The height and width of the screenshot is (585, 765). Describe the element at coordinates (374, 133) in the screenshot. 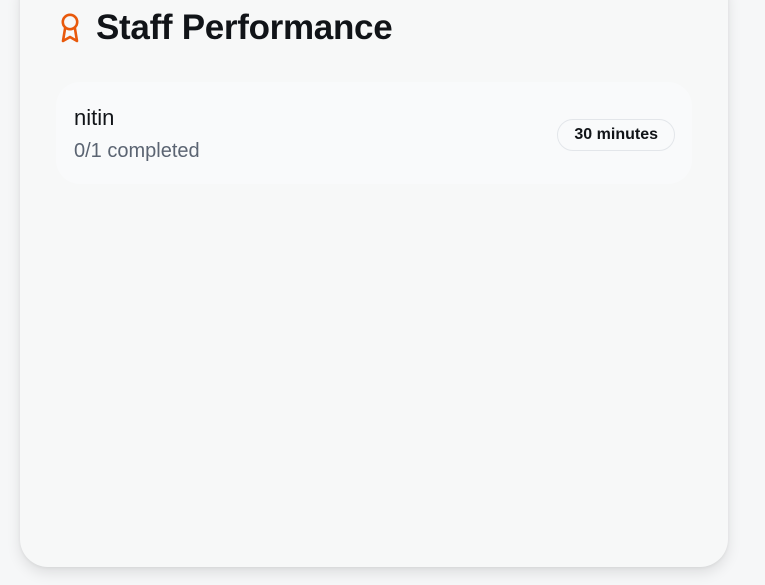

I see `staff-row: nitin 0/1 completed 30 minutes` at that location.